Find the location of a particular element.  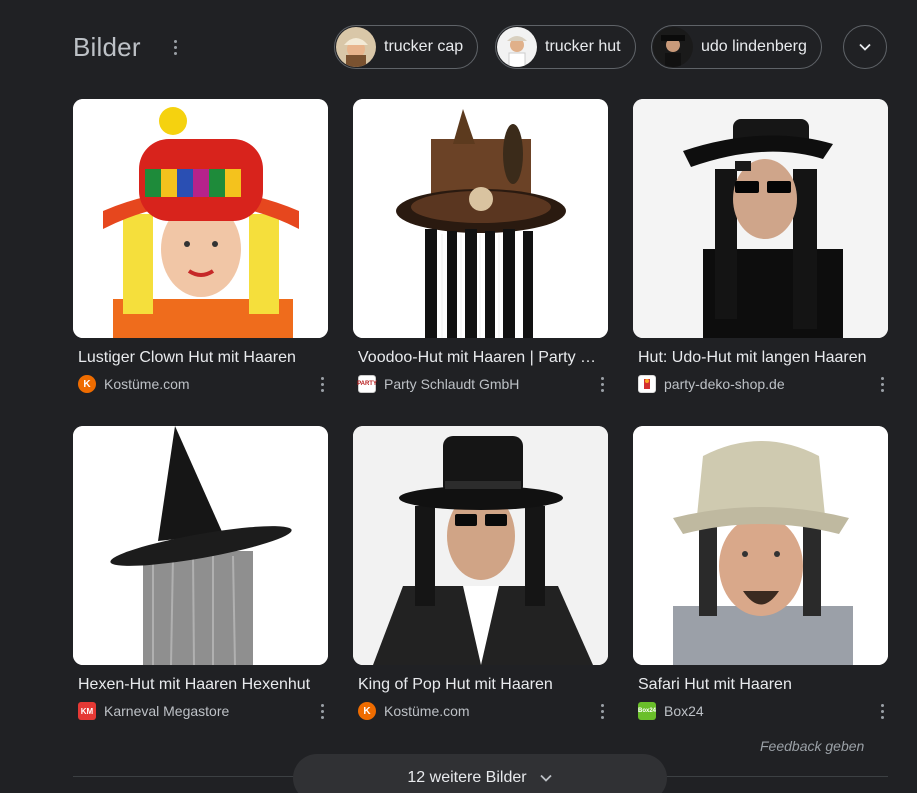

source-name: Karneval Megastore is located at coordinates (167, 711).